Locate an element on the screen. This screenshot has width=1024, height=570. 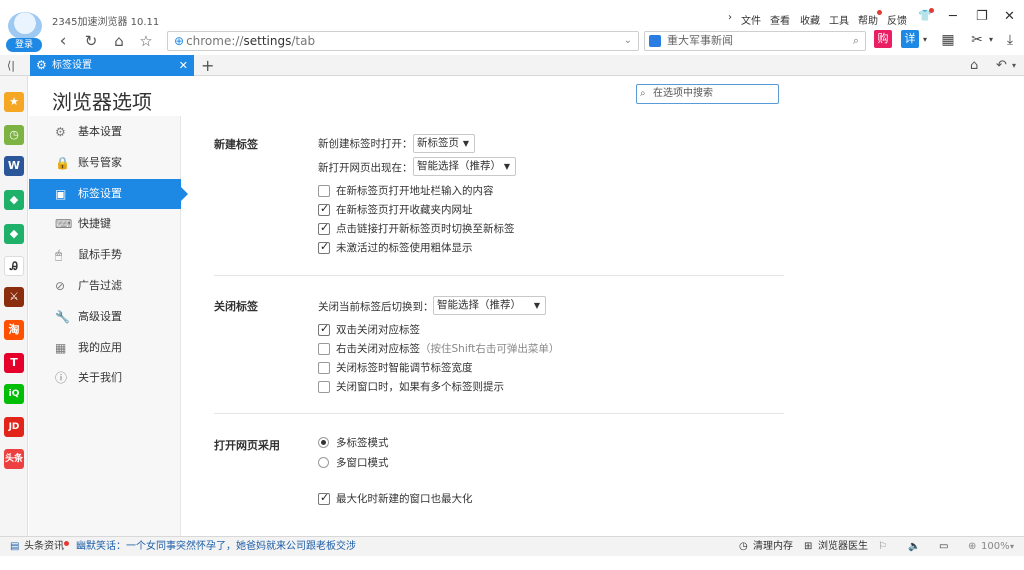
news-ticker: 幽默笑话：一个女同事突然怀孕了，她爸妈就来公司跟老板交涉 is located at coordinates (216, 546).